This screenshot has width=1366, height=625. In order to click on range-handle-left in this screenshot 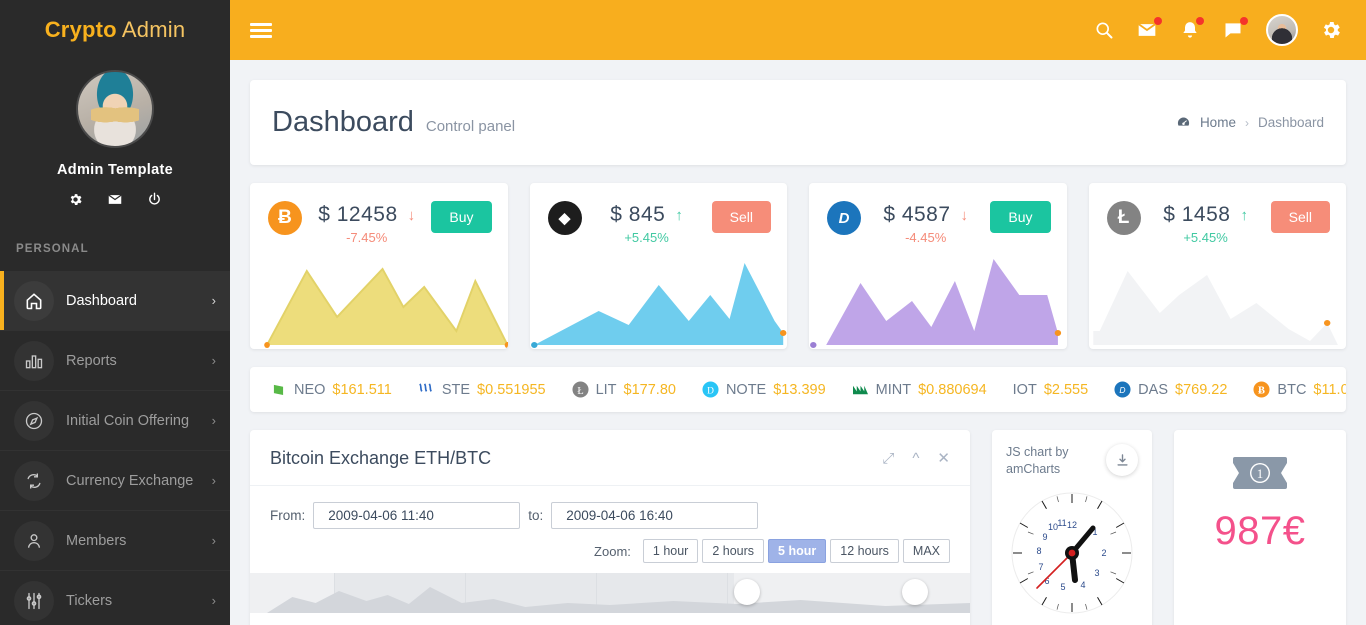, I will do `click(747, 592)`.